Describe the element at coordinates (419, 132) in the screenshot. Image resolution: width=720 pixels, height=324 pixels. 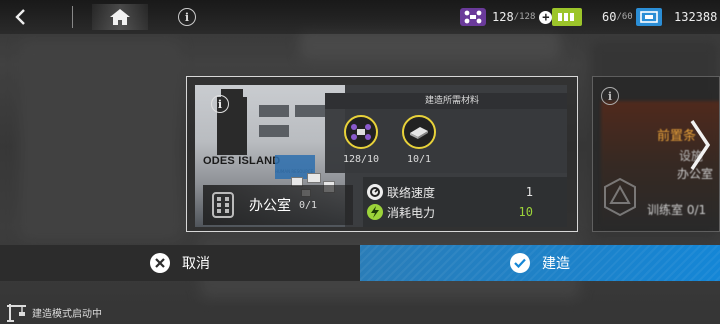
I see `building-material-icon` at that location.